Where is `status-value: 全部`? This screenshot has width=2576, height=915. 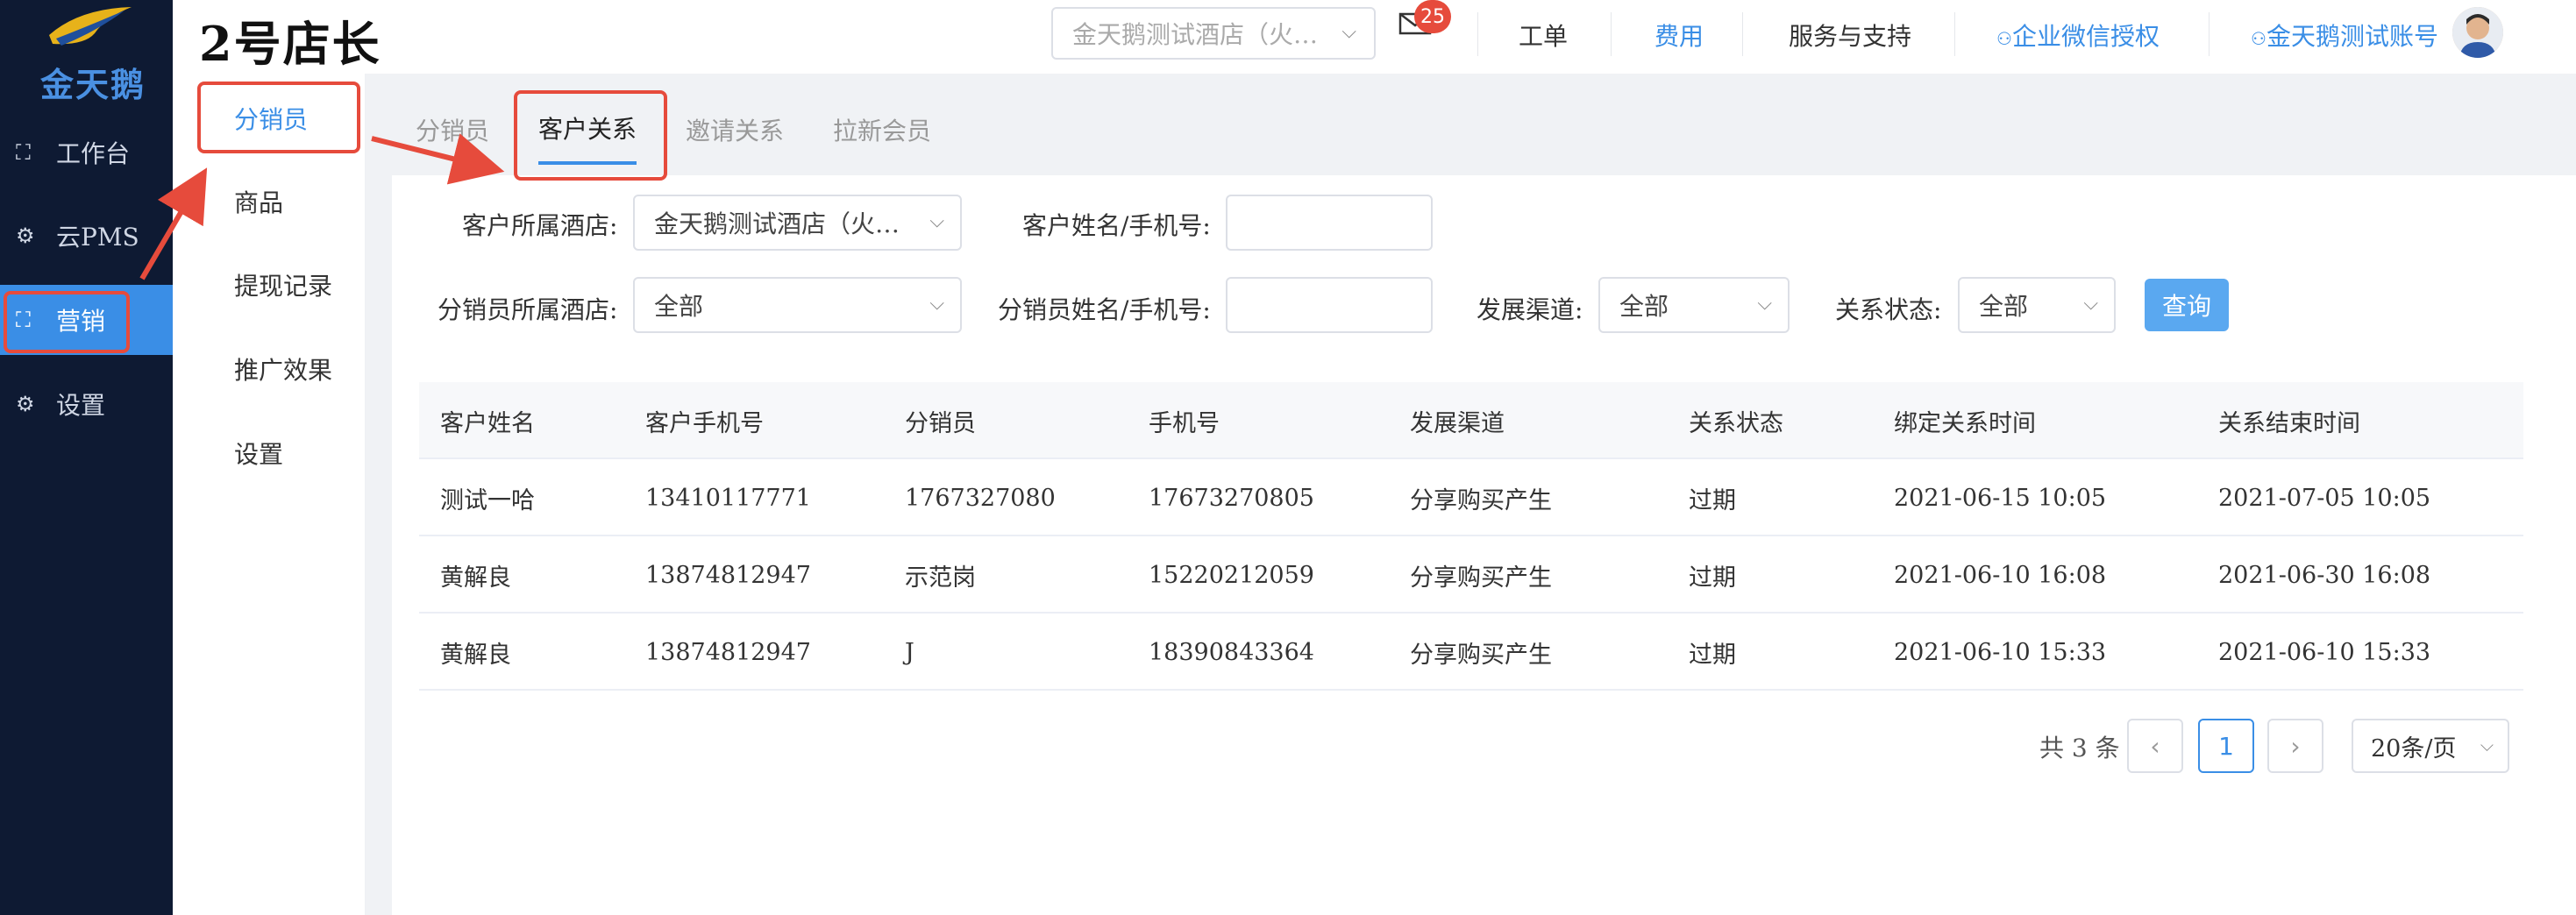
status-value: 全部 is located at coordinates (2003, 305).